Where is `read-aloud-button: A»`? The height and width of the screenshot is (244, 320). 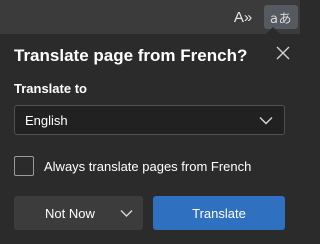
read-aloud-button: A» is located at coordinates (243, 17).